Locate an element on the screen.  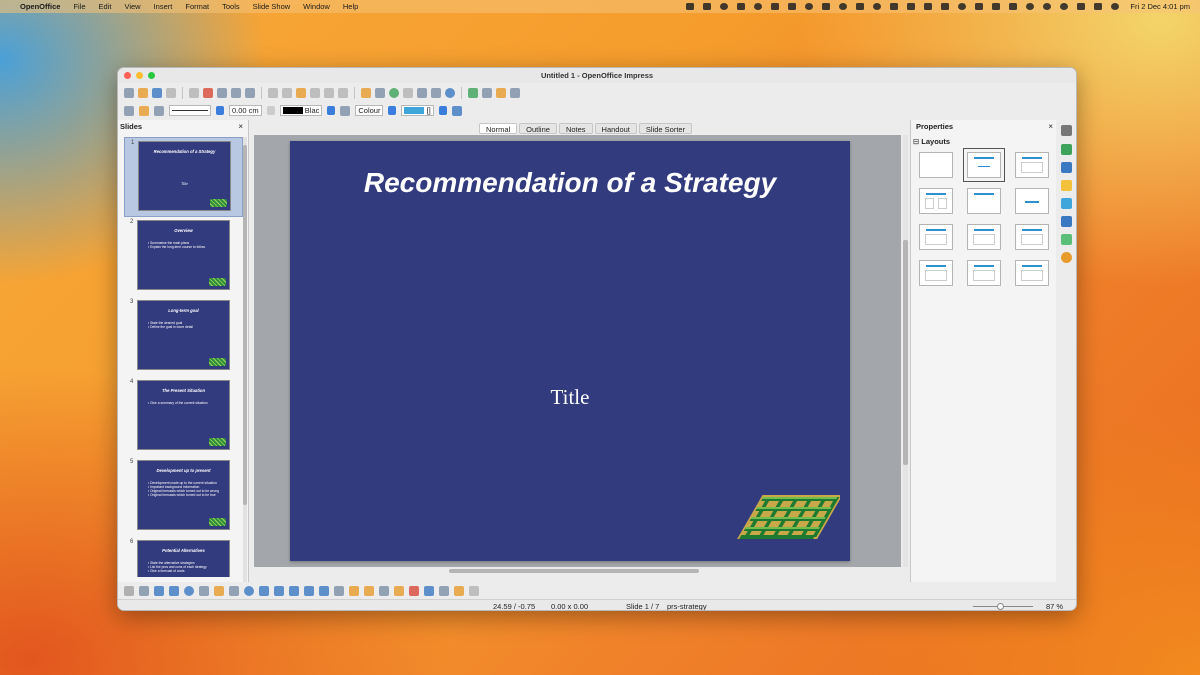
canvas-vscroll-thumb is located at coordinates (905, 352).